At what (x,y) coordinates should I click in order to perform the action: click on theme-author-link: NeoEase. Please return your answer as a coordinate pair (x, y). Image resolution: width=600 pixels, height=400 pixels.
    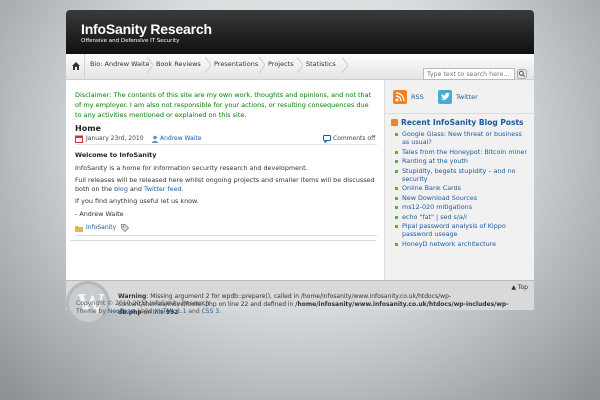
    Looking at the image, I should click on (121, 311).